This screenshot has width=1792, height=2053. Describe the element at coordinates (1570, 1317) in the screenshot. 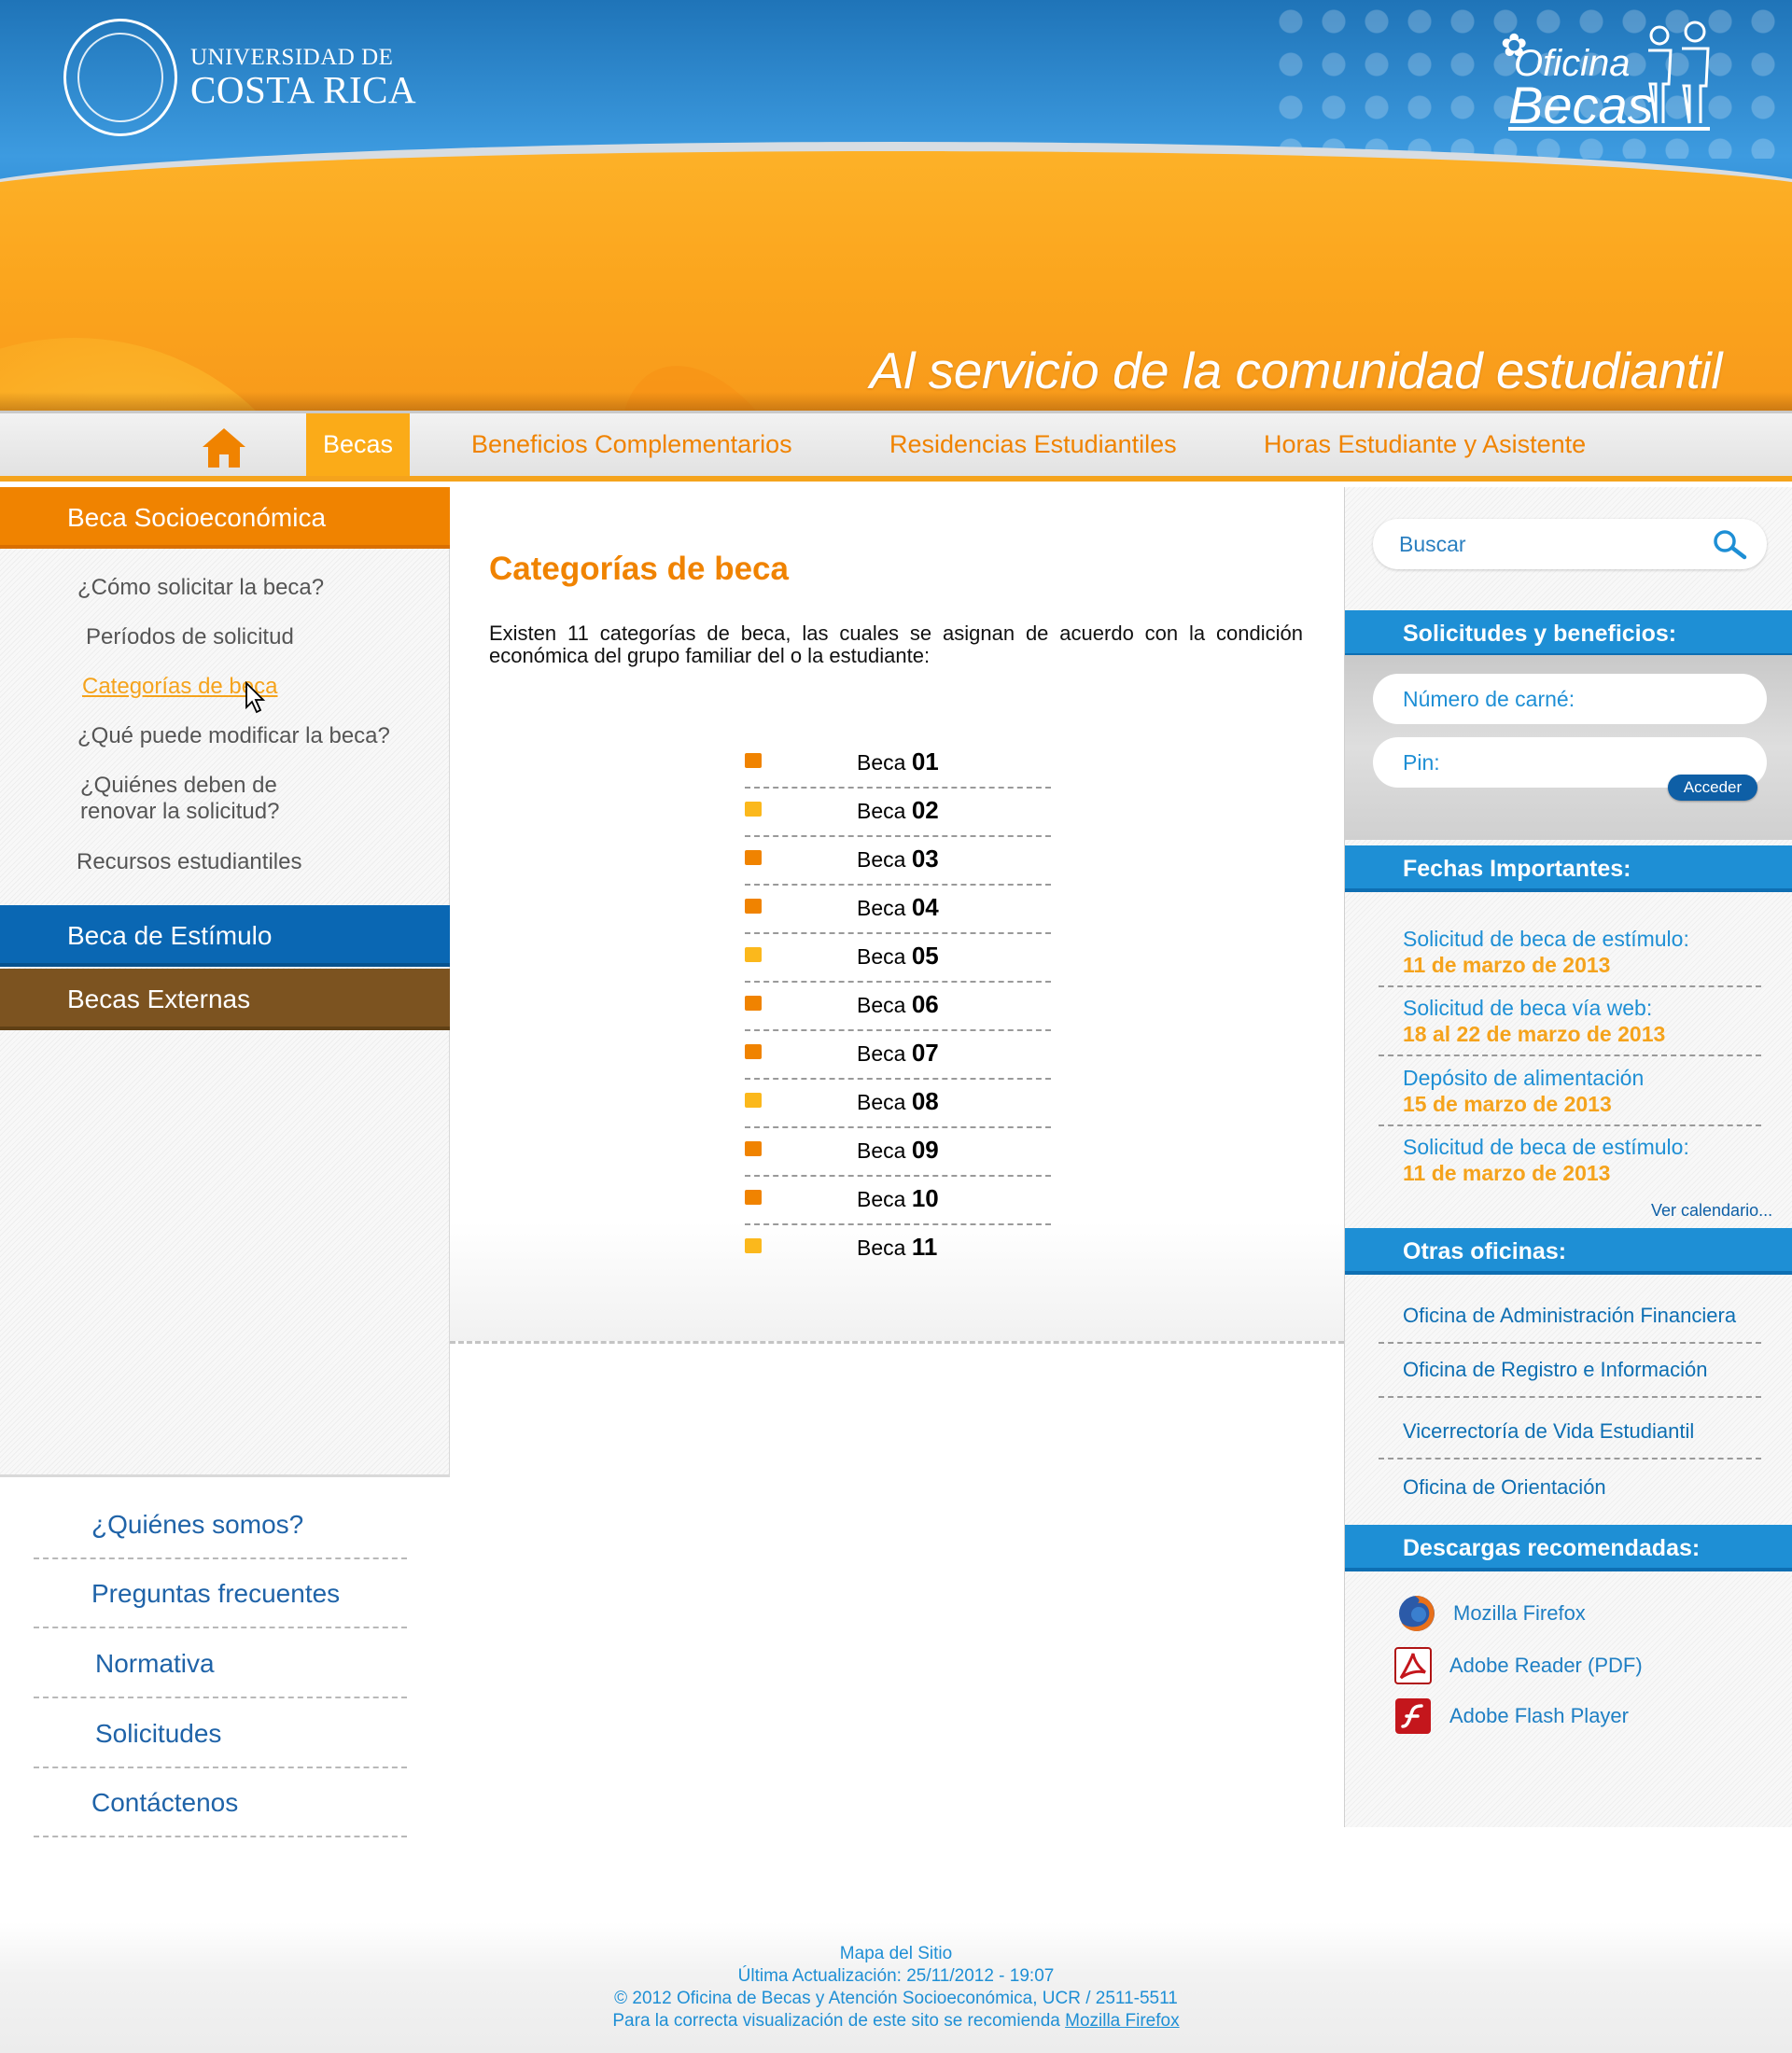

I see `link-oficina-administracion-financiera: Oficina de Administración Financiera` at that location.